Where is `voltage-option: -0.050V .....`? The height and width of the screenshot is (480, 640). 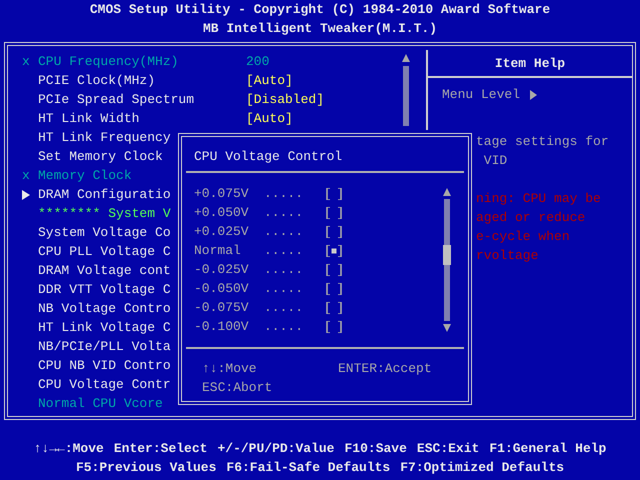 voltage-option: -0.050V ..... is located at coordinates (268, 288).